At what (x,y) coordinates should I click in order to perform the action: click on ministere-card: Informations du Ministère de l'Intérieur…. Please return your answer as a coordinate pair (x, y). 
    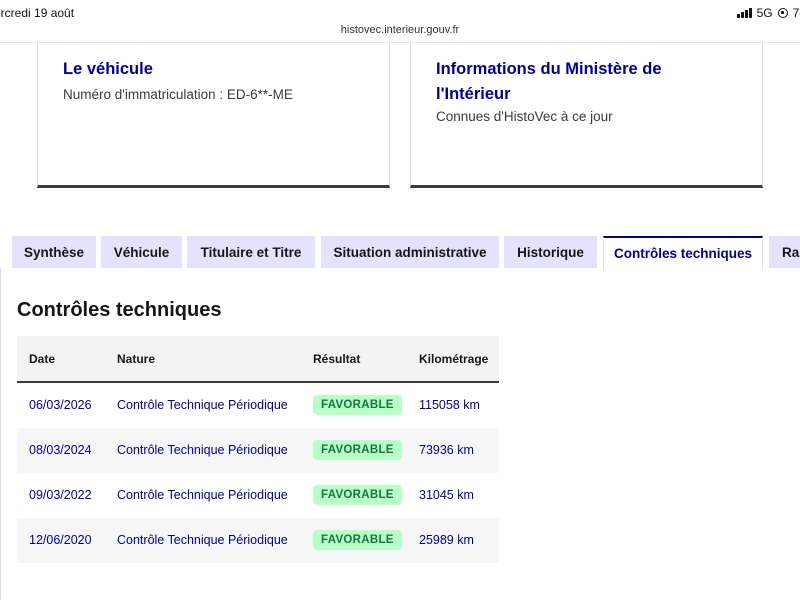
    Looking at the image, I should click on (586, 115).